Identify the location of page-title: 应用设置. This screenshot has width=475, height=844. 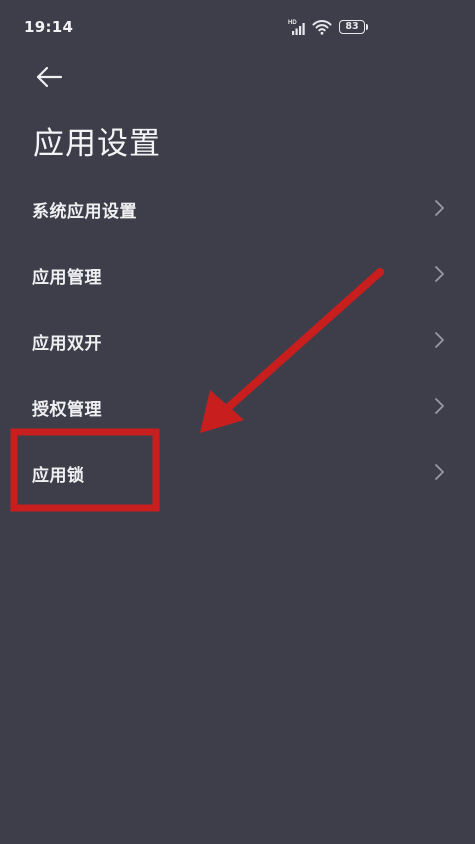
(97, 144).